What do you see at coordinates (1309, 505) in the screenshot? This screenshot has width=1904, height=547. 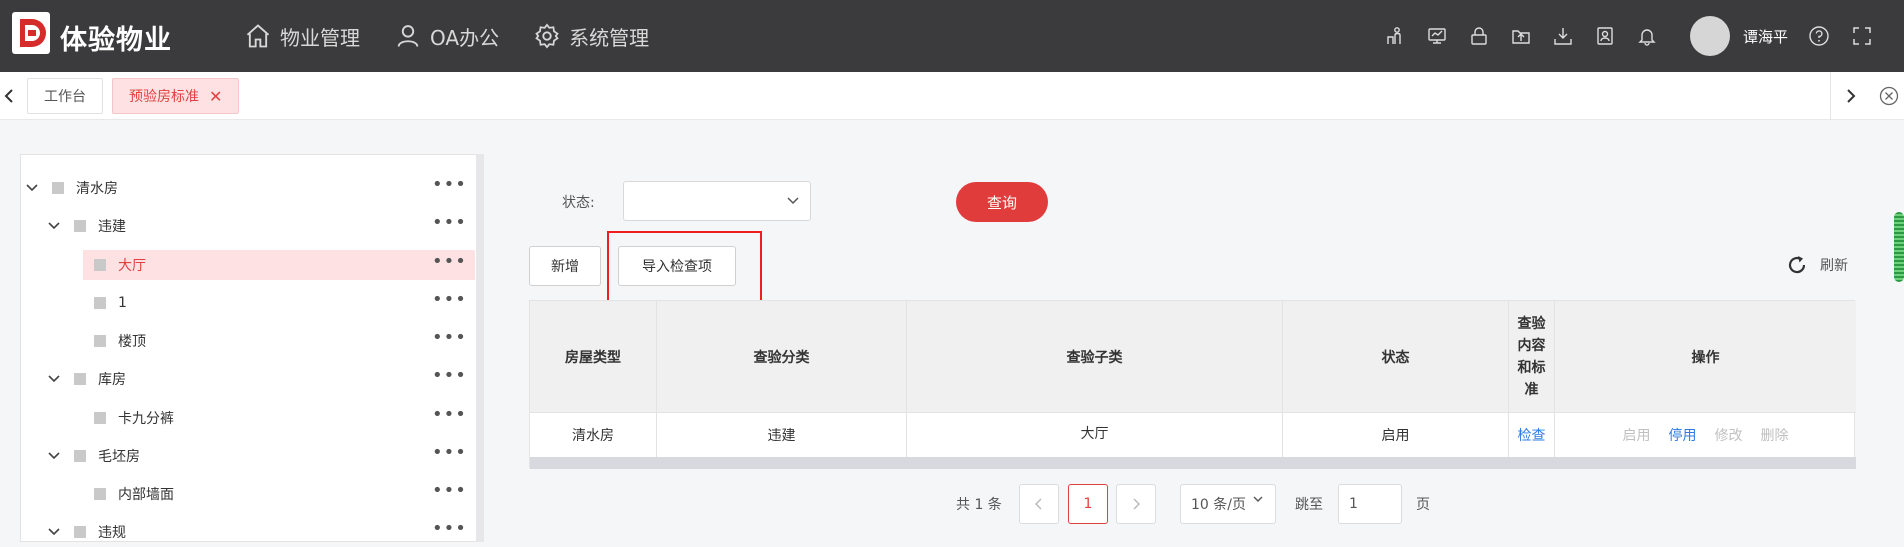 I see `jump-label: 跳至` at bounding box center [1309, 505].